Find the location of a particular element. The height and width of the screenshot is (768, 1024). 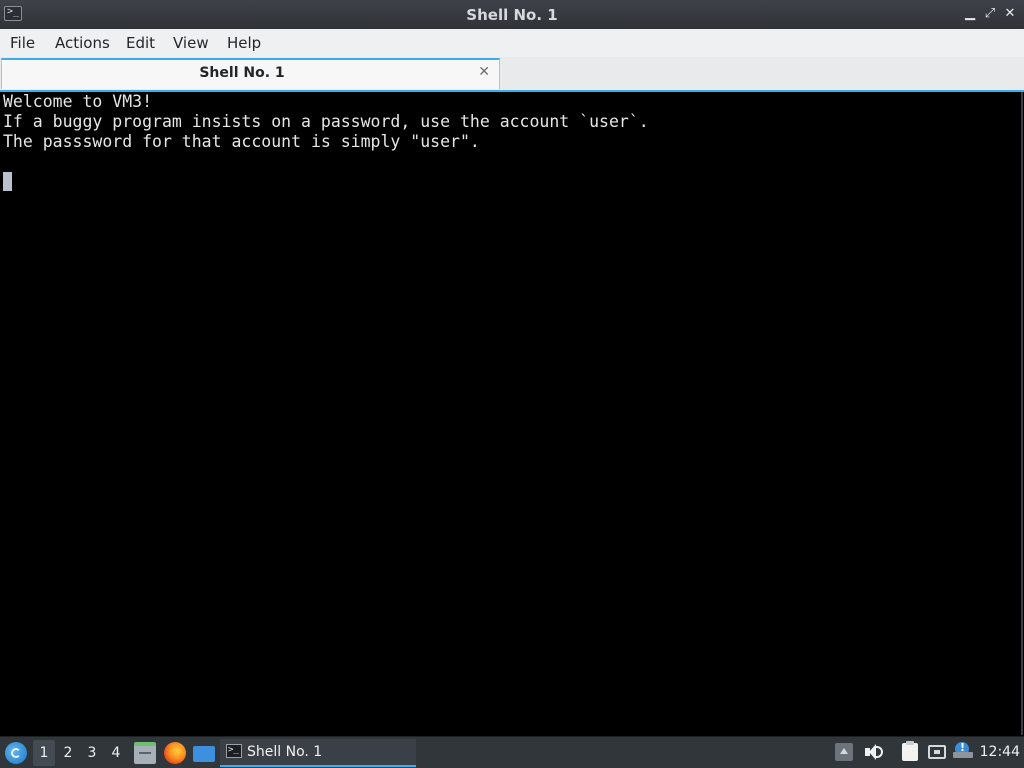

desktop-switch-1: 1 is located at coordinates (44, 753).